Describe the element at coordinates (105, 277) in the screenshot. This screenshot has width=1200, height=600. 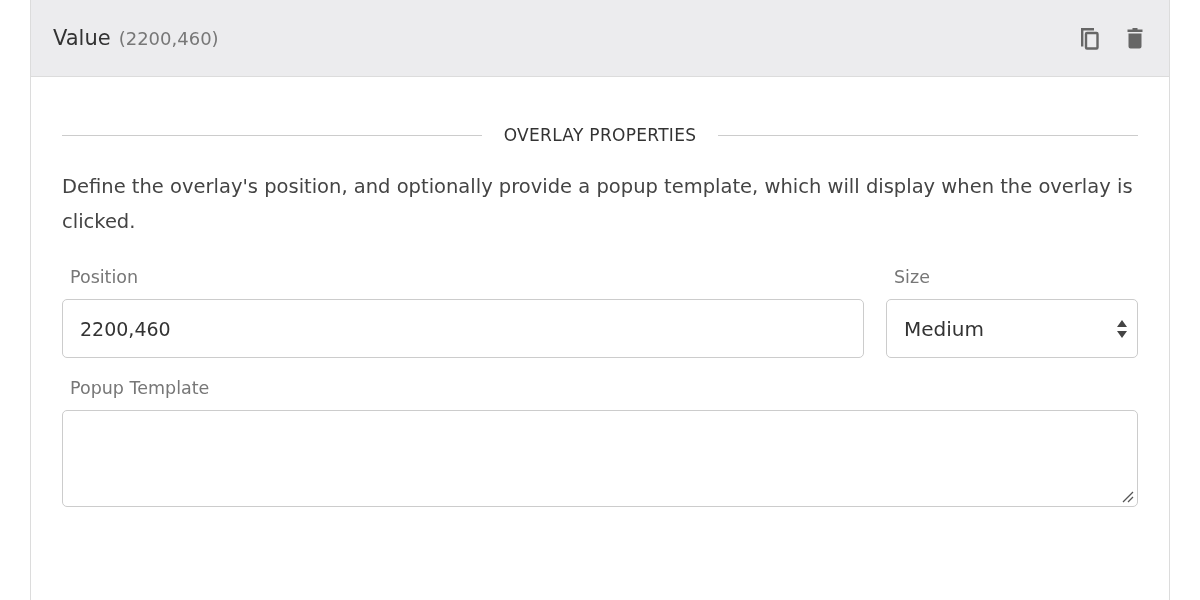
I see `field-label: Position` at that location.